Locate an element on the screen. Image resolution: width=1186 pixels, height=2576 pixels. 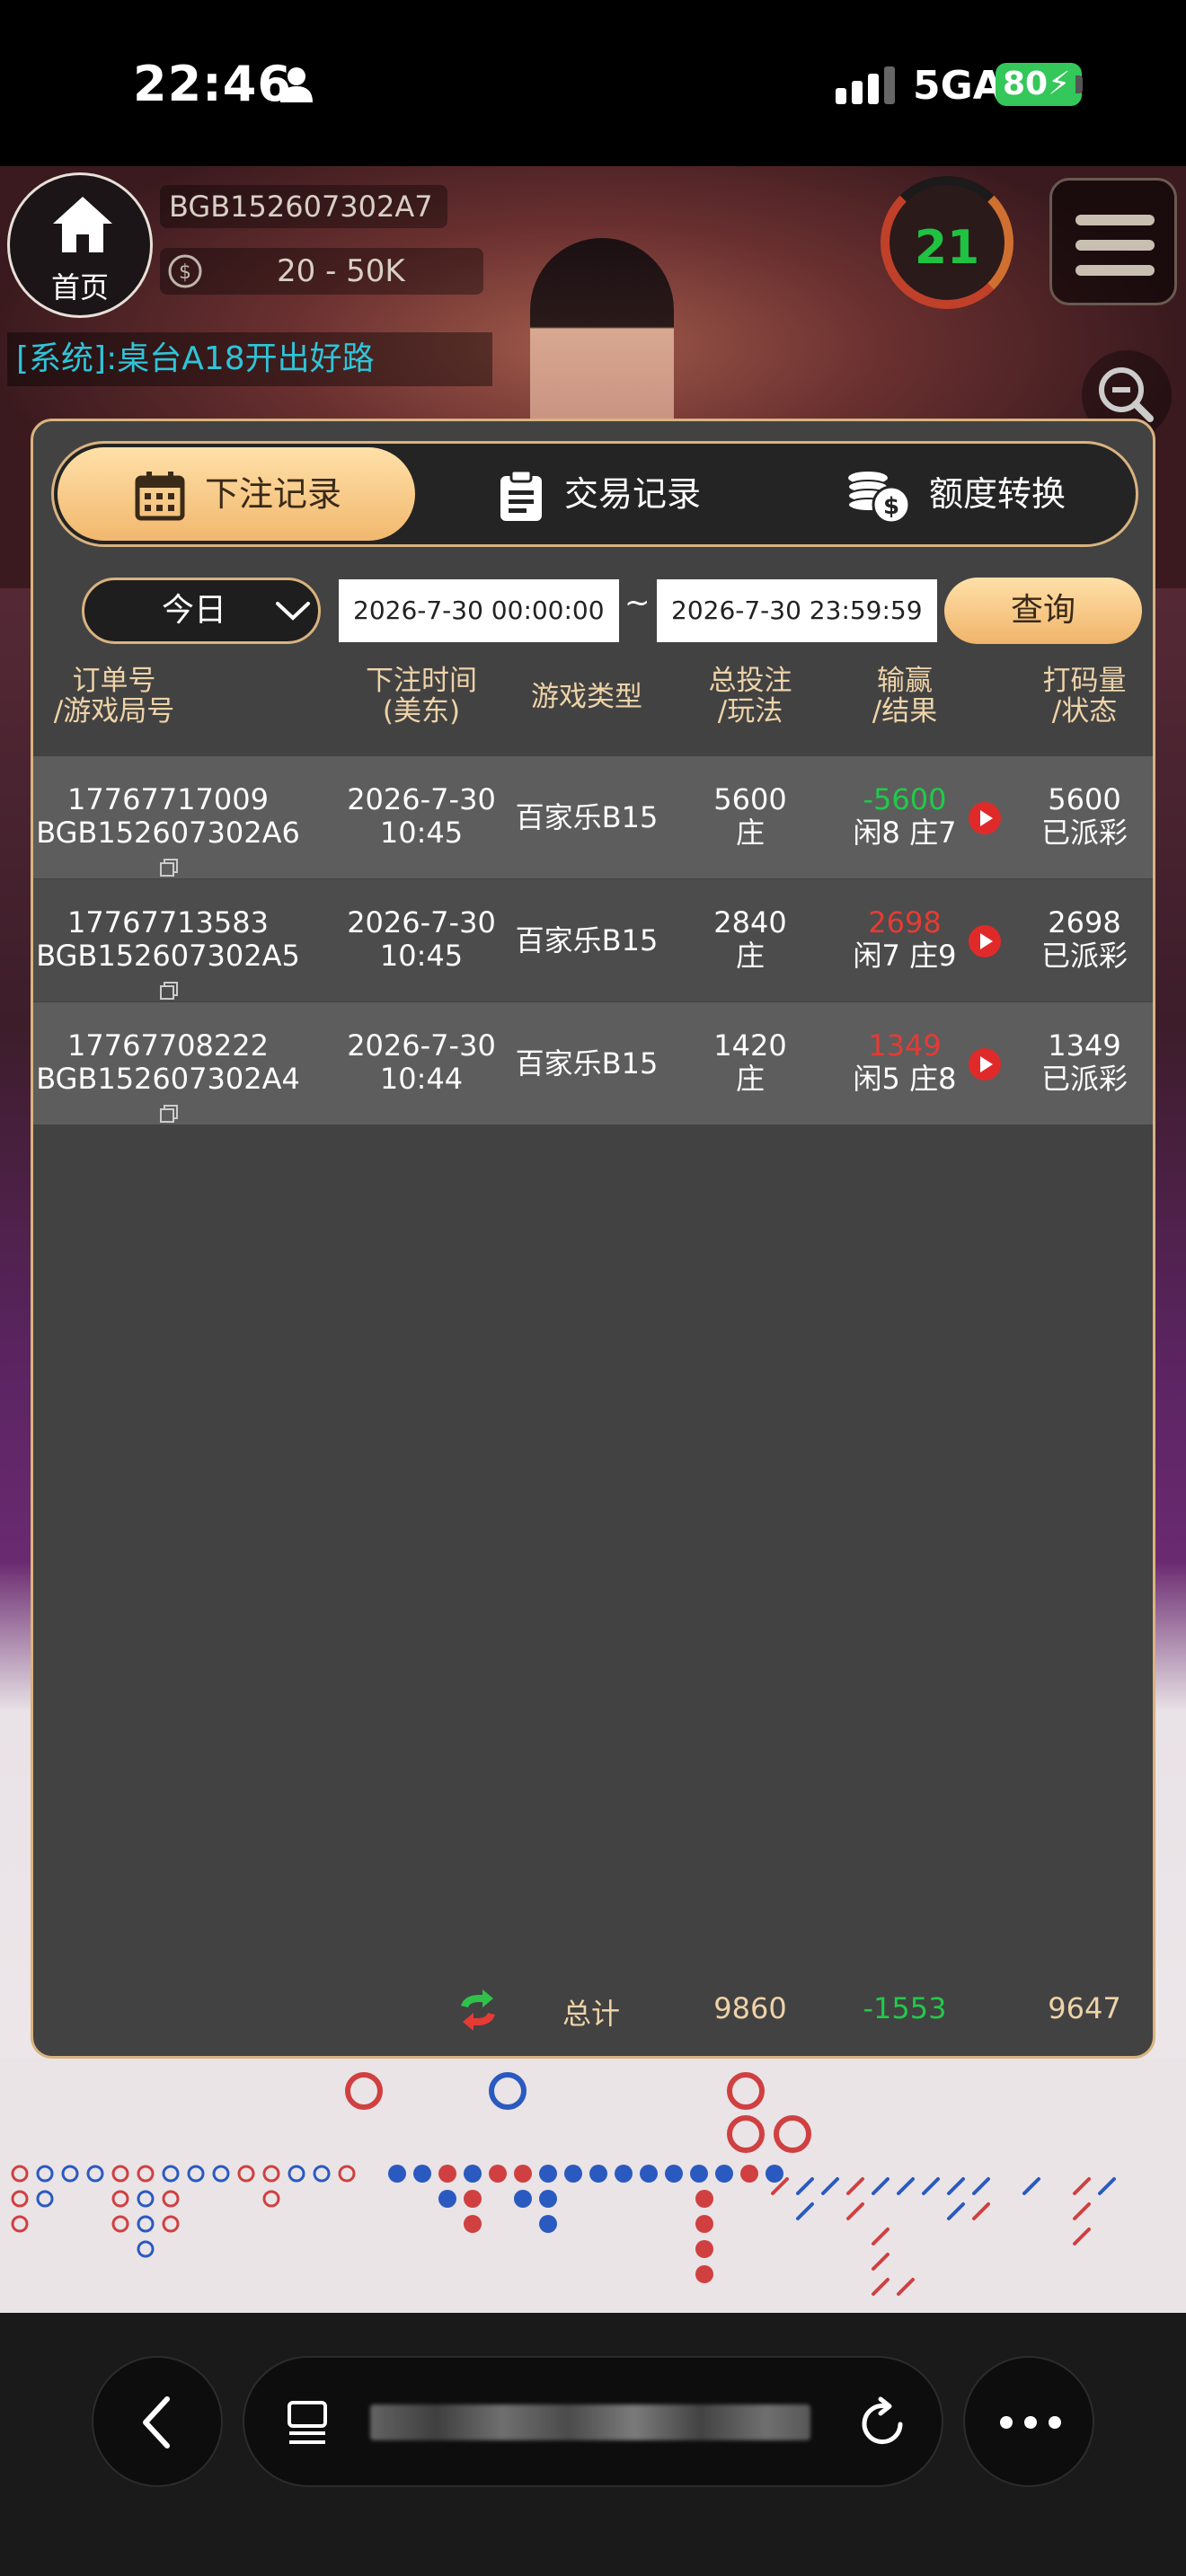
network-type: 5GA is located at coordinates (958, 86).